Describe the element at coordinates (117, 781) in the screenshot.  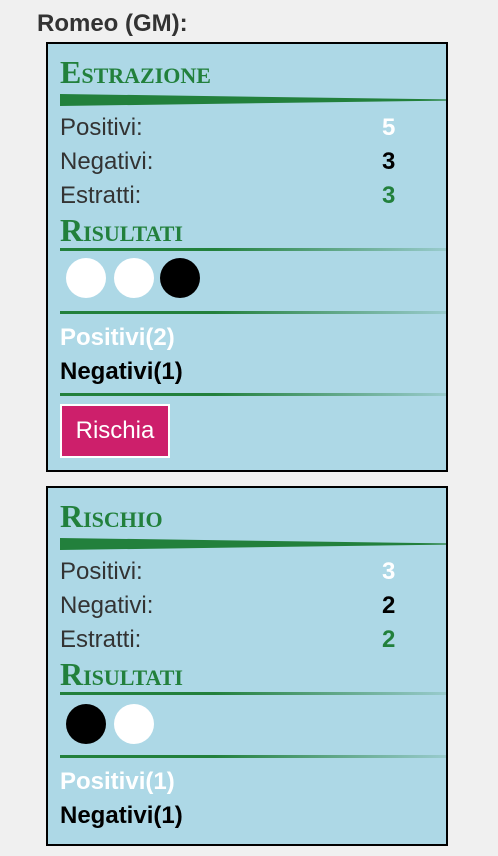
I see `positivi-summary: Positivi(1)` at that location.